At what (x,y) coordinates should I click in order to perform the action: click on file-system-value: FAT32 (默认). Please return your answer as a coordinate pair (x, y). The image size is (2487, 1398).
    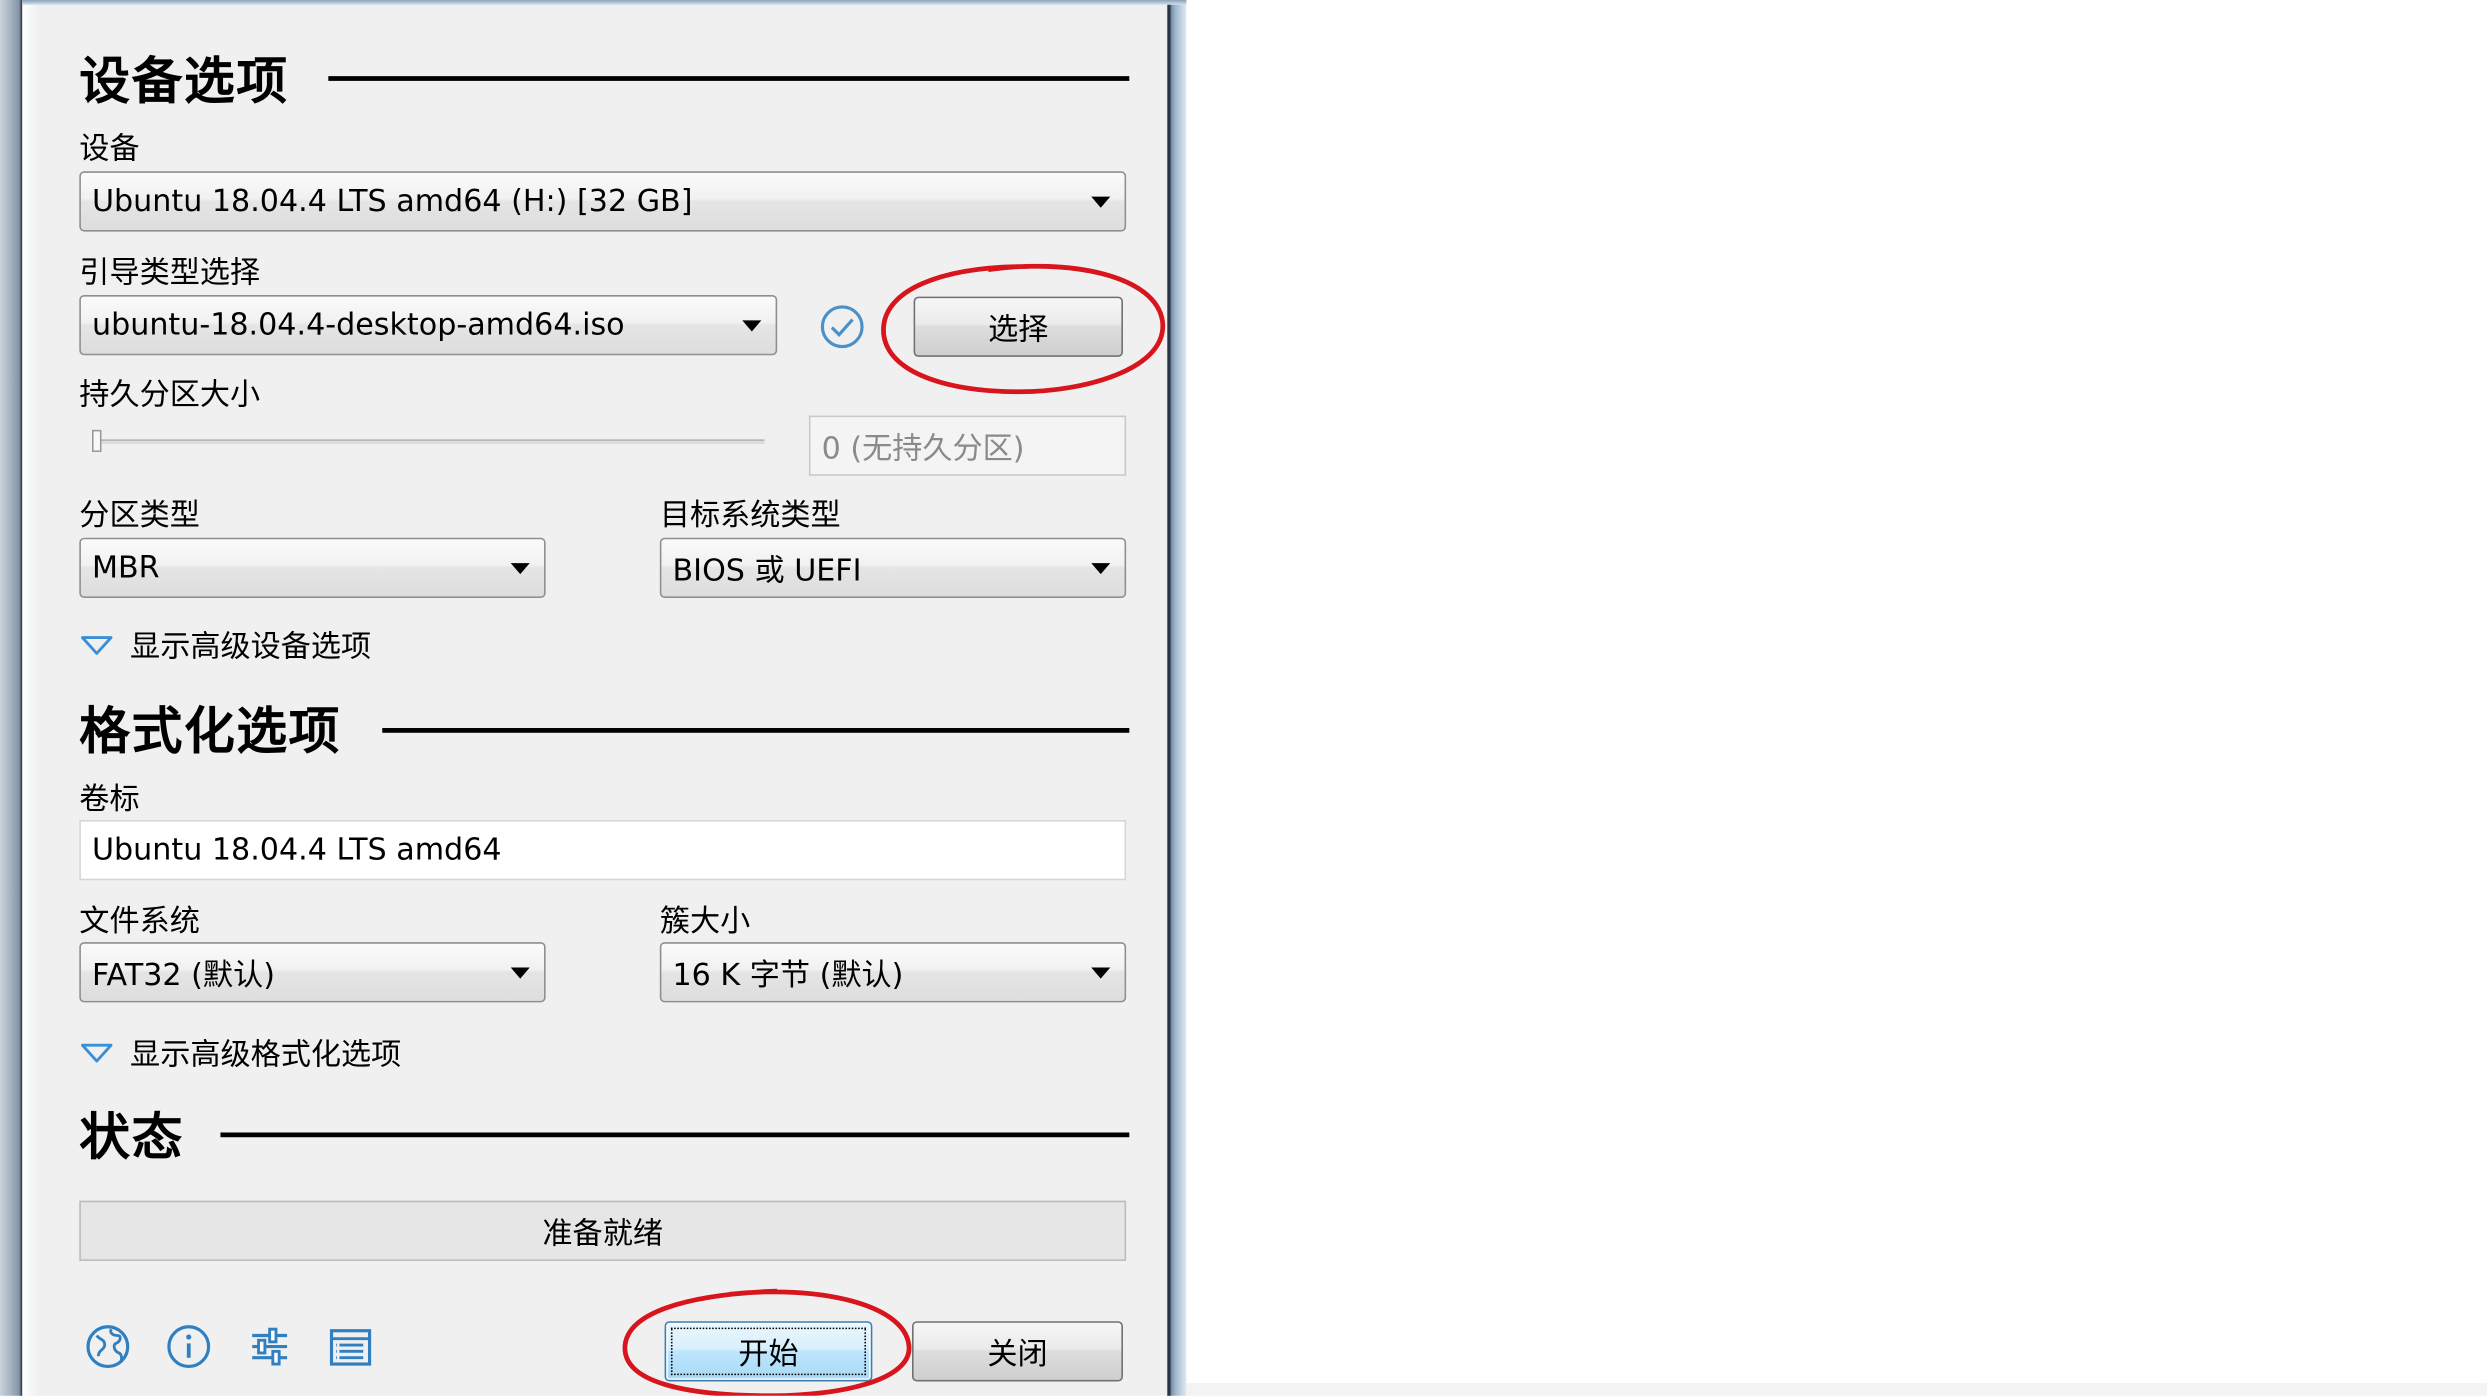
    Looking at the image, I should click on (183, 975).